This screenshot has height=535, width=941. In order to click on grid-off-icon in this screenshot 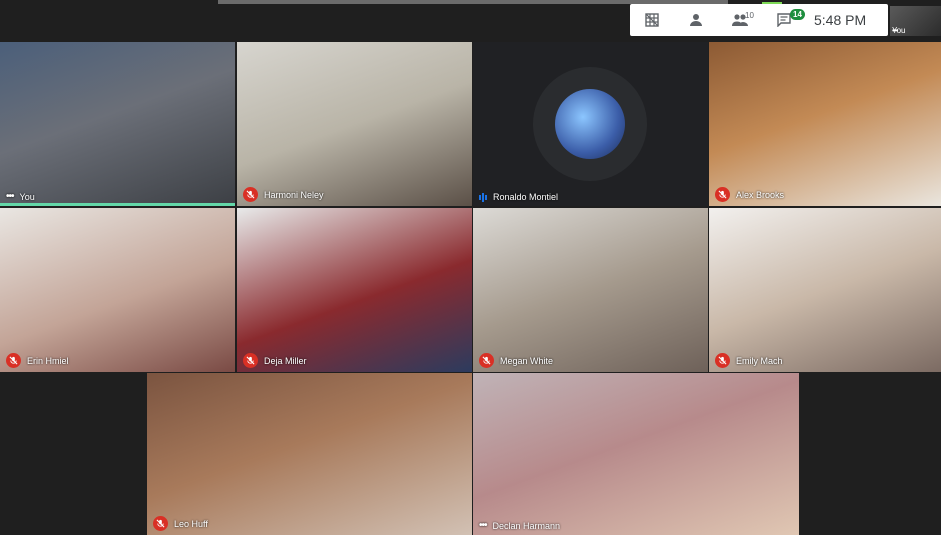, I will do `click(652, 20)`.